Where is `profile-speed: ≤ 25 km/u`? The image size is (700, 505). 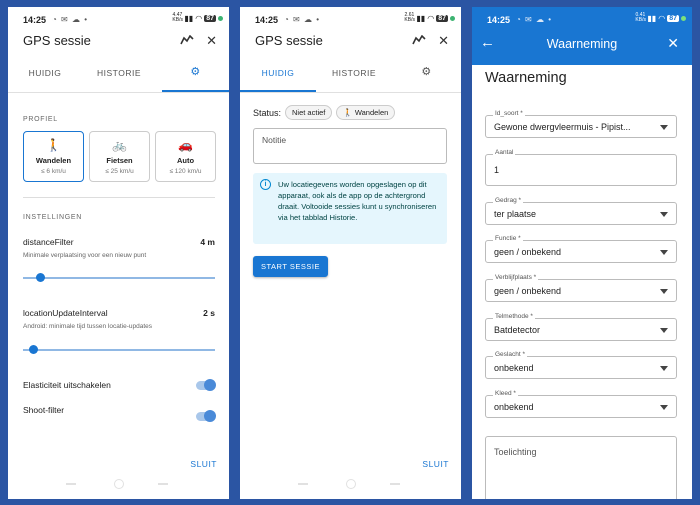
profile-speed: ≤ 25 km/u is located at coordinates (119, 171).